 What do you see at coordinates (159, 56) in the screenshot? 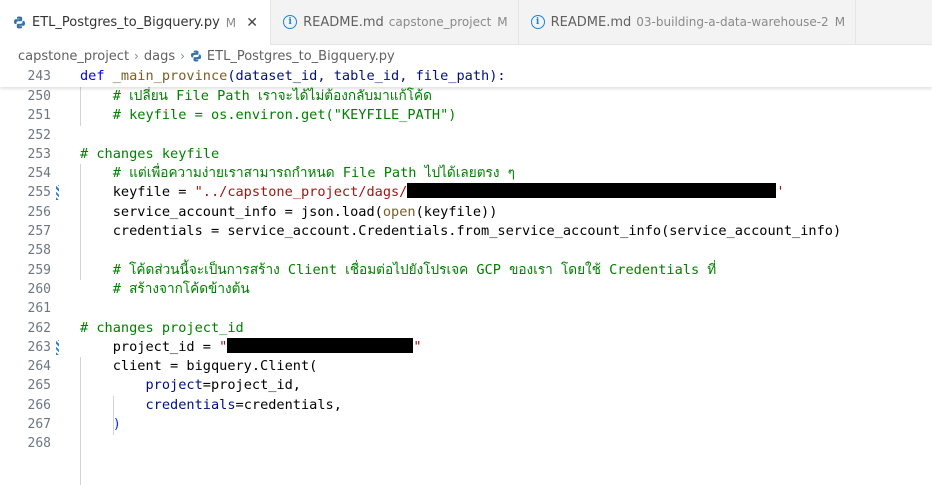
I see `breadcrumb-folder-dags: dags` at bounding box center [159, 56].